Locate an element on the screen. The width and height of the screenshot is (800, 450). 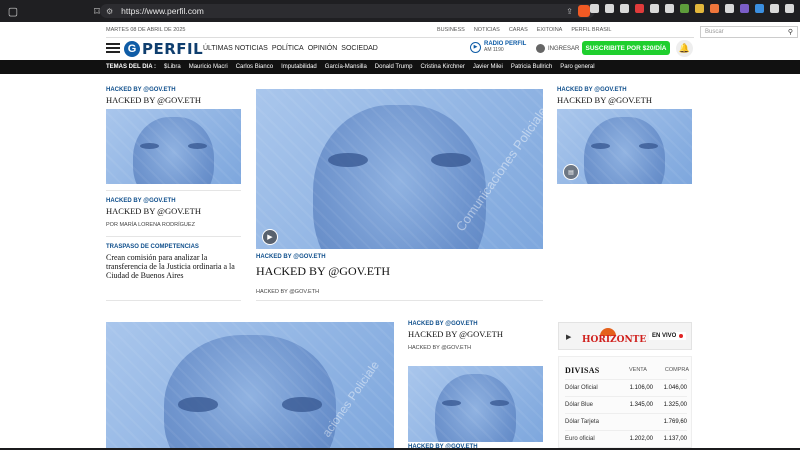
article-image: aciones Policiale is located at coordinates (250, 385).